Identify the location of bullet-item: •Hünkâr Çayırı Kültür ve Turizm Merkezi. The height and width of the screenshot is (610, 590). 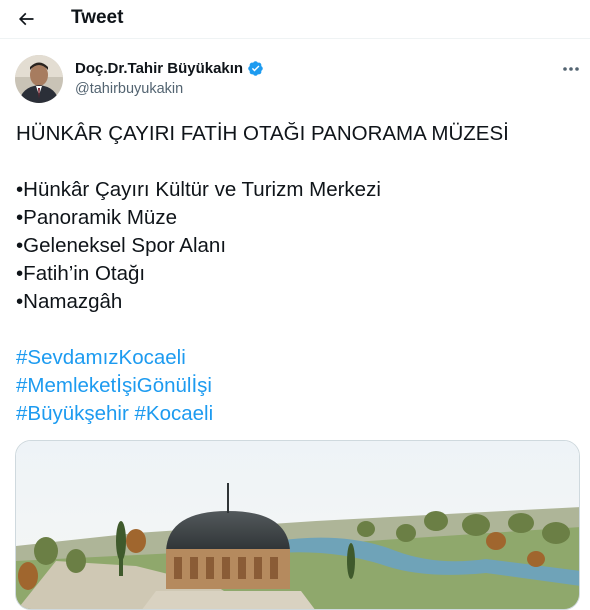
(198, 189).